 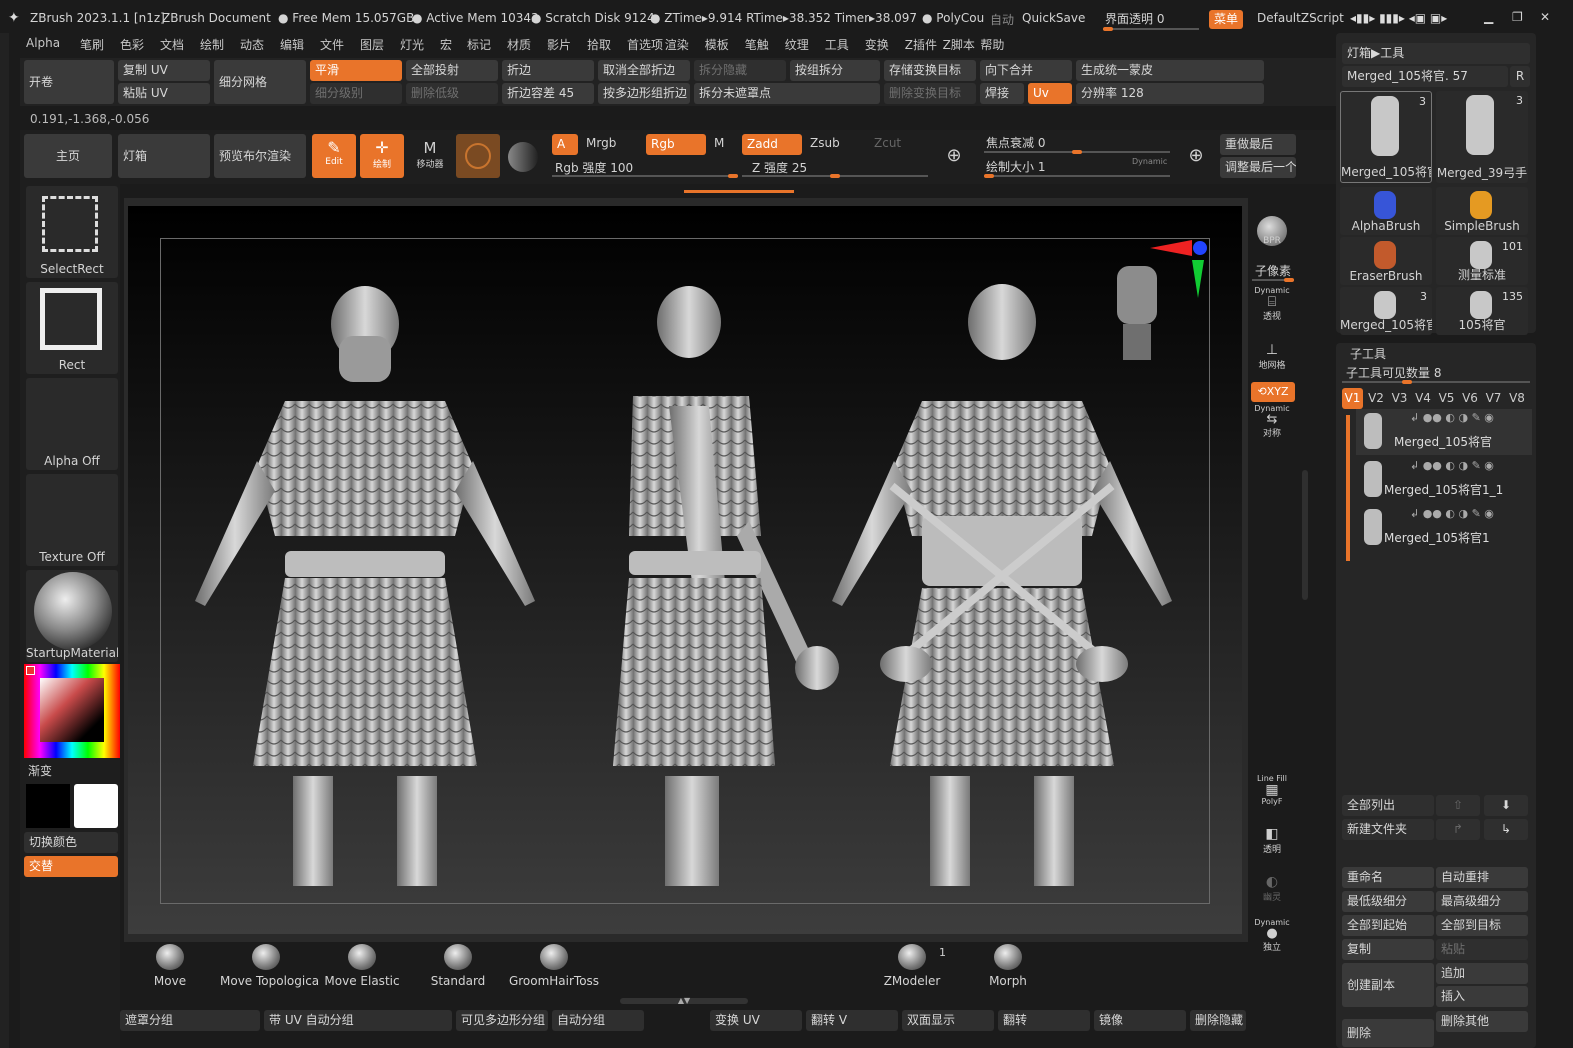 I want to click on move-button: M 移动器, so click(x=430, y=156).